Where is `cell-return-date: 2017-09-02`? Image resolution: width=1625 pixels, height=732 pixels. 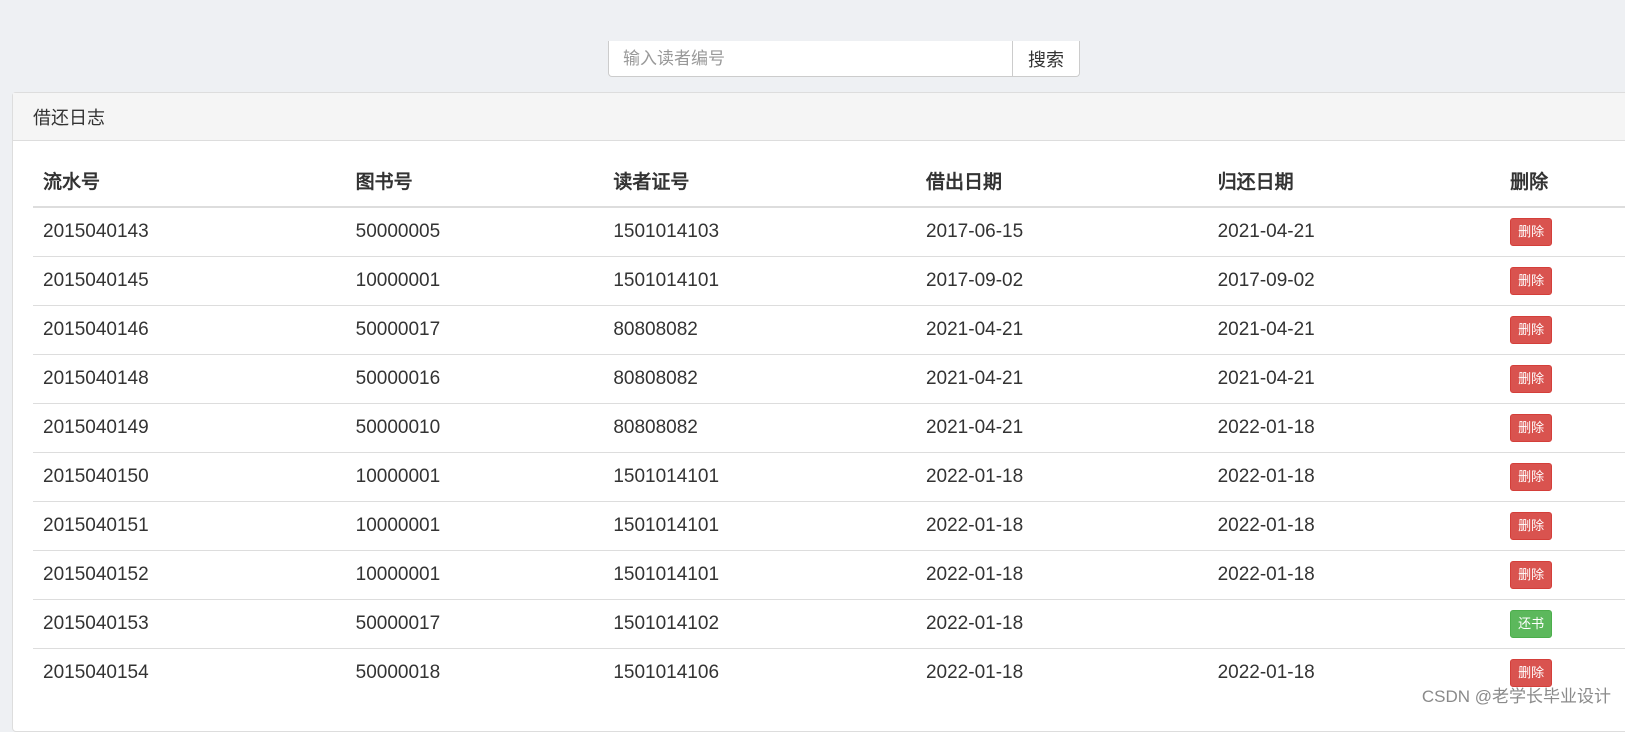 cell-return-date: 2017-09-02 is located at coordinates (1354, 280).